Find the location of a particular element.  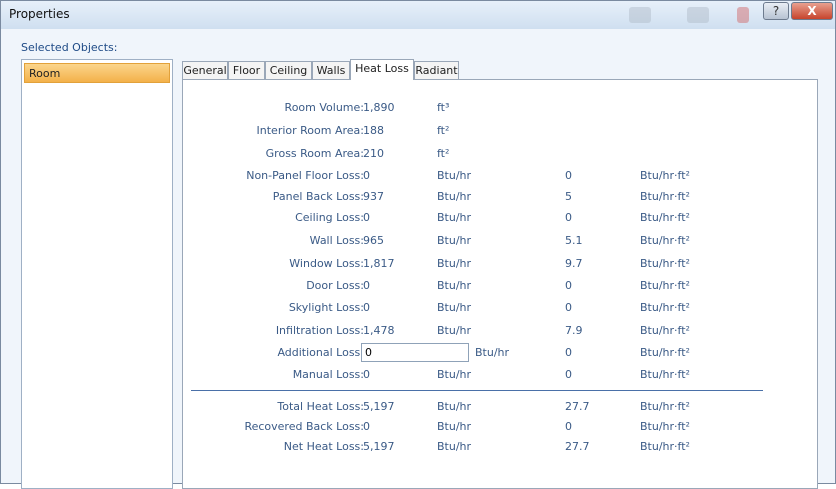

field-value: 1,817 is located at coordinates (379, 263).